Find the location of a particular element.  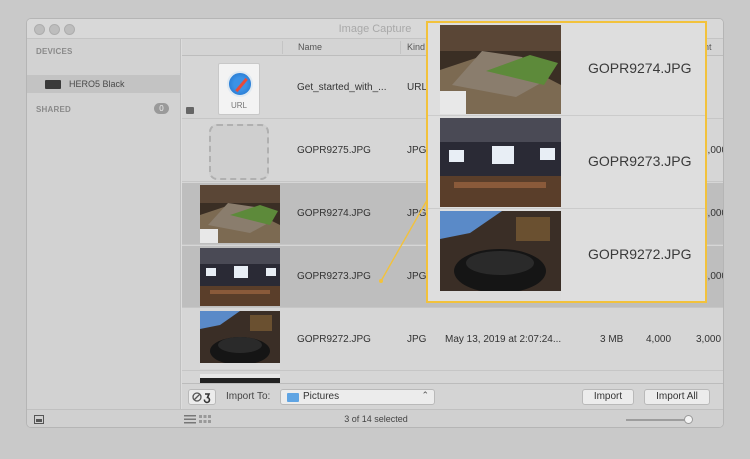

callout-file-name: GOPR9273.JPG is located at coordinates (640, 161).